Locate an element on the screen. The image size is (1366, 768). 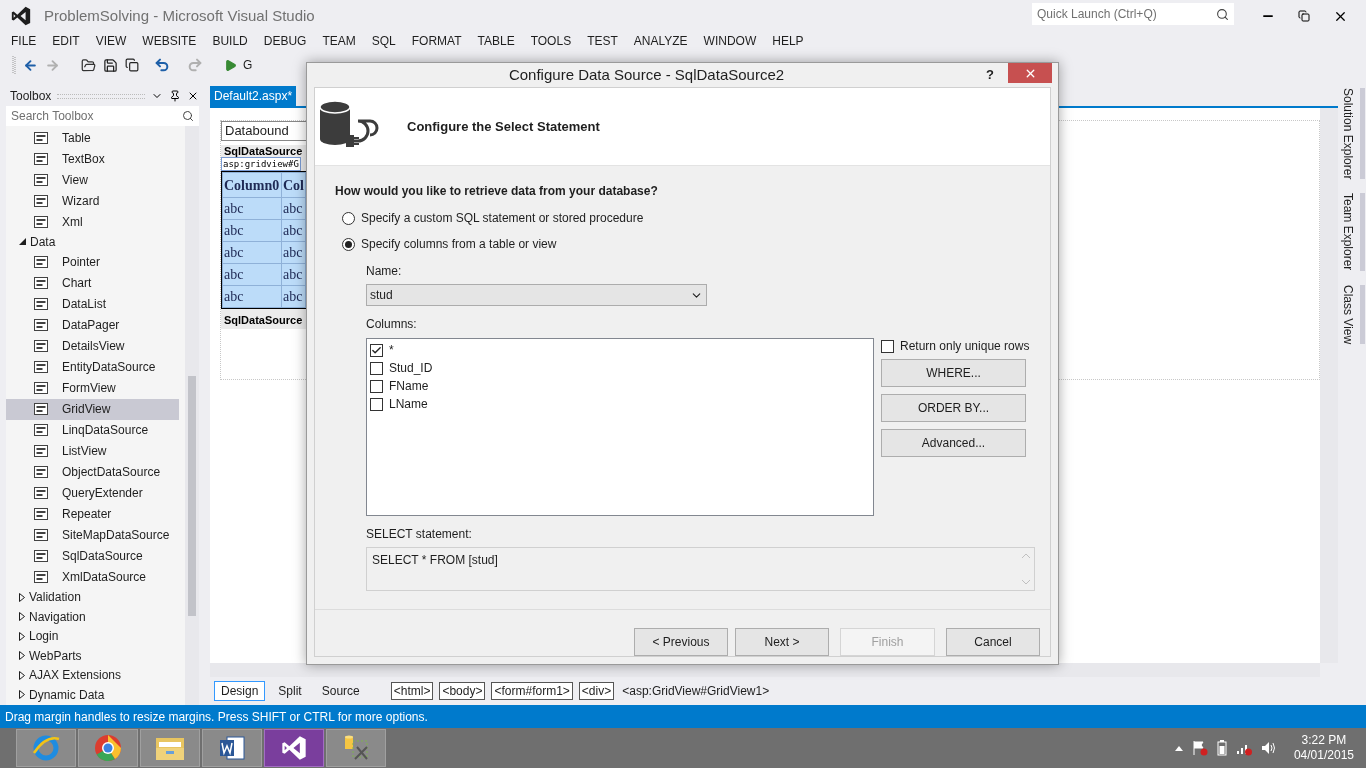
menu-item: BUILD is located at coordinates (230, 41).